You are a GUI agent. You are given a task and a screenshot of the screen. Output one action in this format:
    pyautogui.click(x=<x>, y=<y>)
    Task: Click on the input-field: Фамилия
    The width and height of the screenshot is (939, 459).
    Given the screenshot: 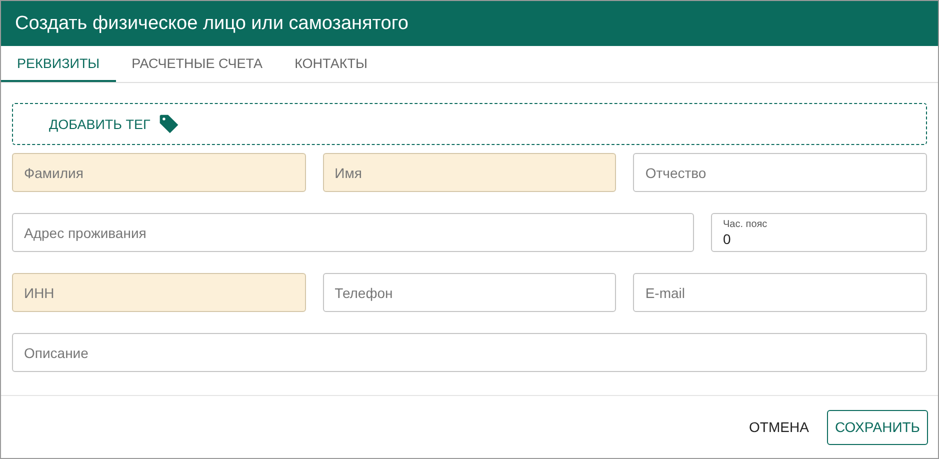 What is the action you would take?
    pyautogui.click(x=159, y=172)
    